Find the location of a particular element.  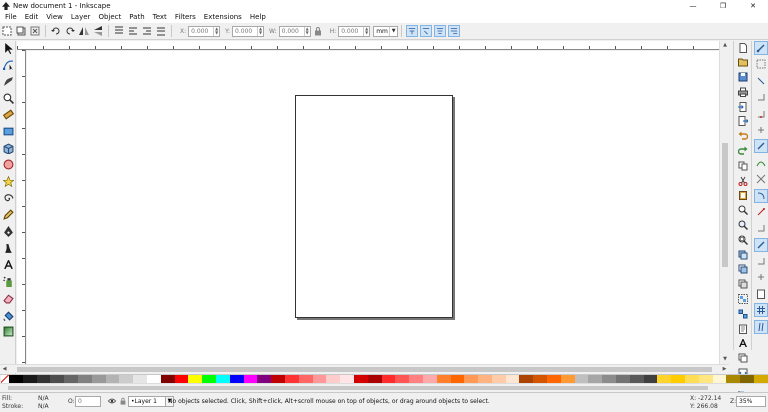

eye-icon is located at coordinates (112, 401).